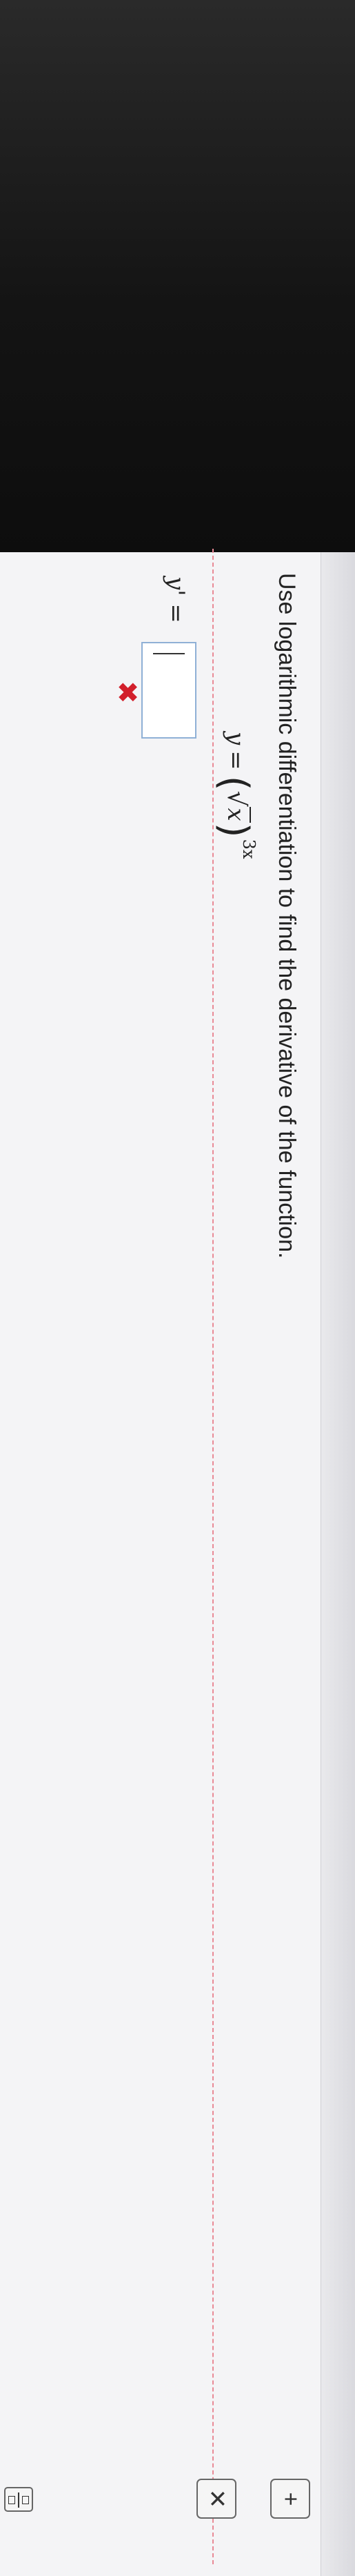 The image size is (355, 2576). What do you see at coordinates (234, 783) in the screenshot?
I see `open-paren: (` at bounding box center [234, 783].